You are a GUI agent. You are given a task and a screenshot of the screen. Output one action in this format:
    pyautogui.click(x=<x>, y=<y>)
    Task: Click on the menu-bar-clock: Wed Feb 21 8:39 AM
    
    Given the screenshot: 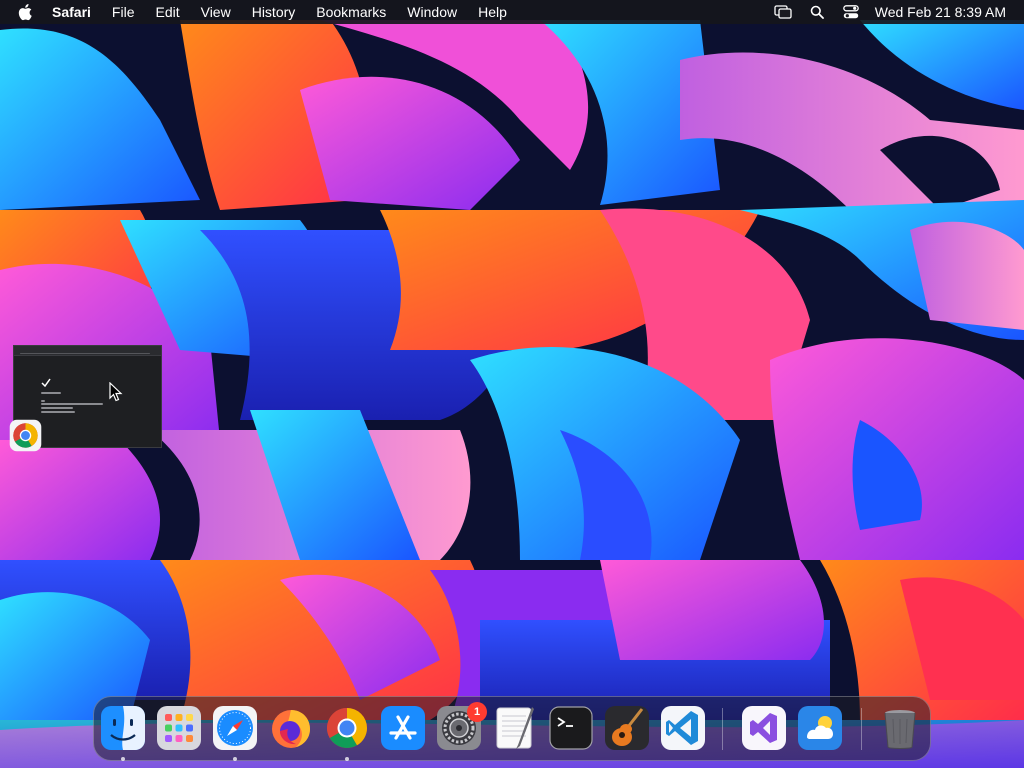 What is the action you would take?
    pyautogui.click(x=940, y=12)
    